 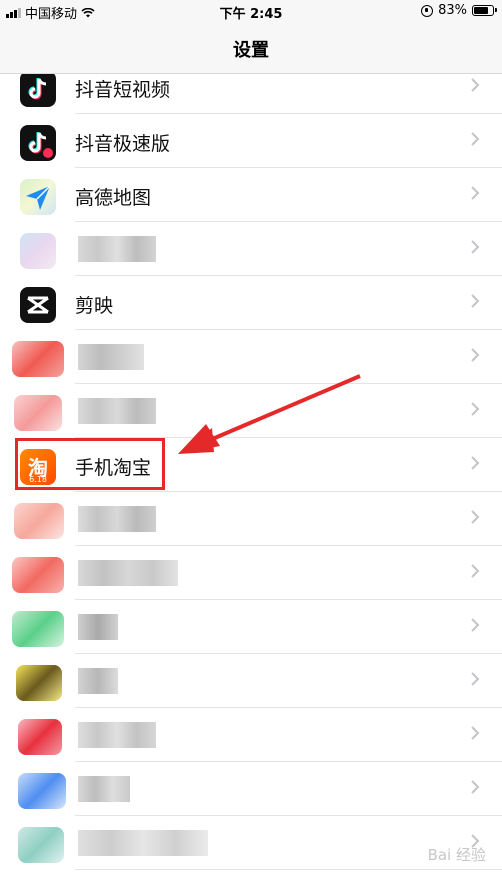 I want to click on nav-bar: 设置, so click(x=251, y=48).